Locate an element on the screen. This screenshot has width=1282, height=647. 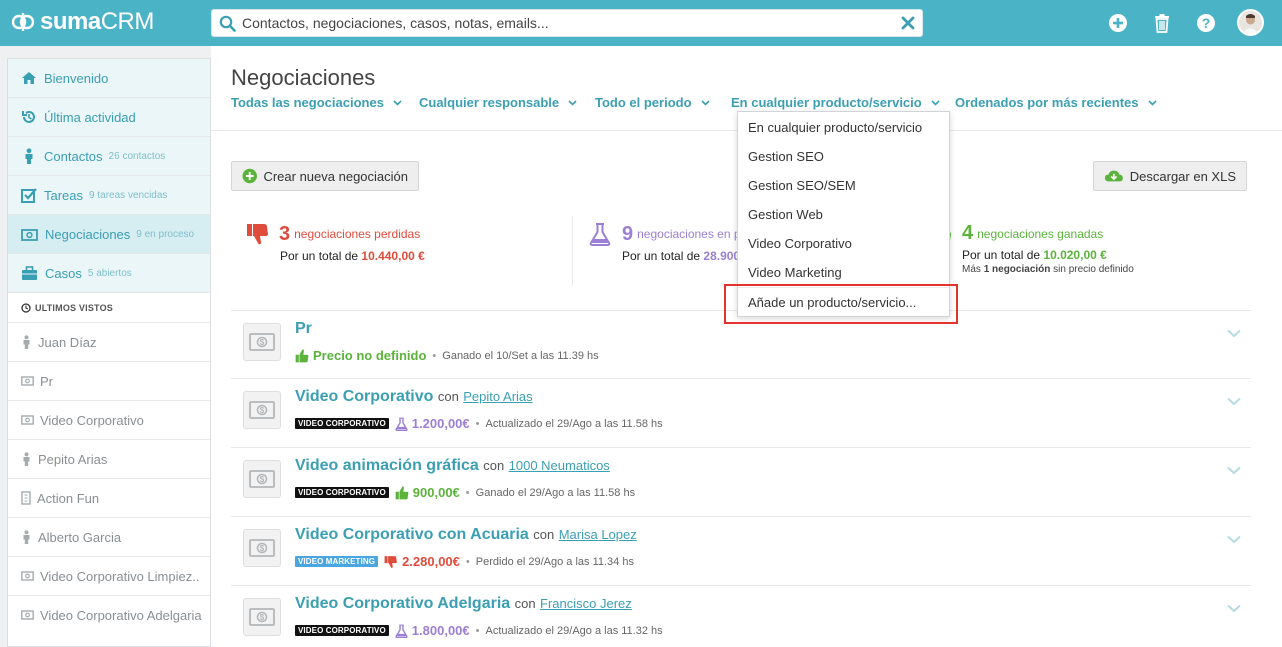
deal-name-link: Pr is located at coordinates (303, 328).